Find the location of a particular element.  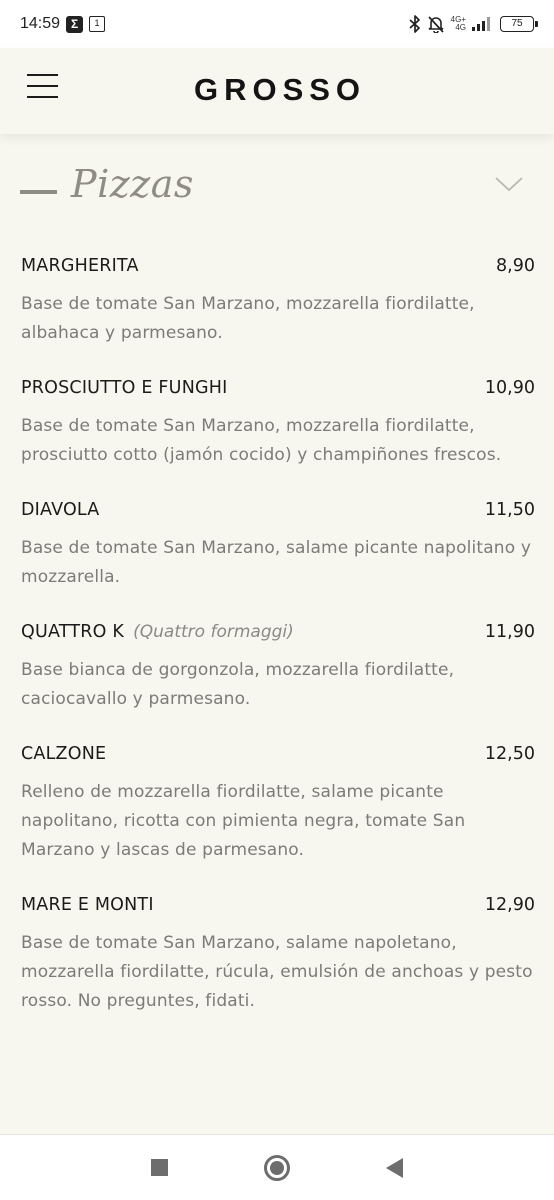

back-button is located at coordinates (394, 1167).